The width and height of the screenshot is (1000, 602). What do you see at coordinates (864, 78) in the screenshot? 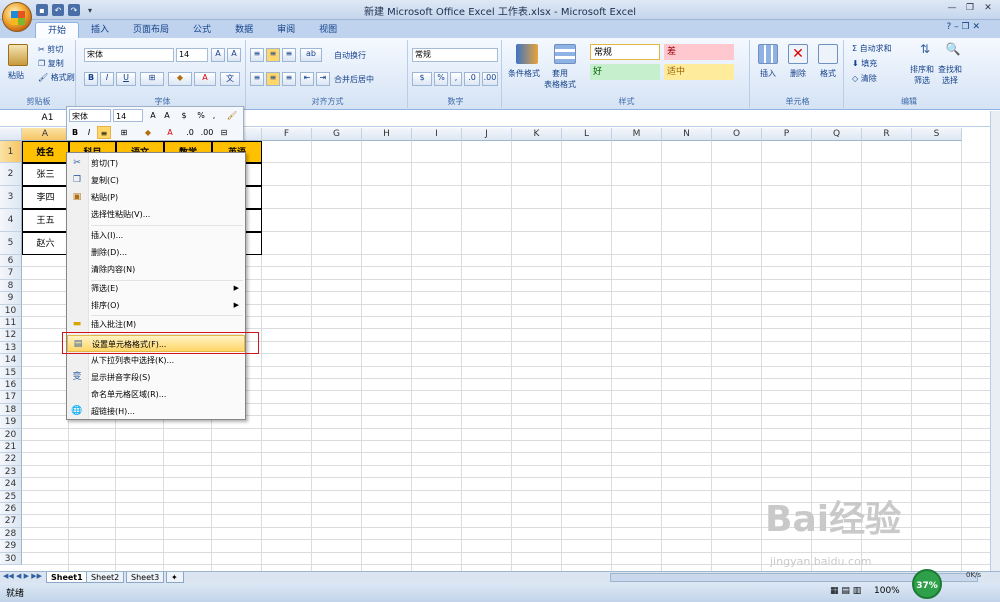
I see `clear-button: ◇ 清除` at bounding box center [864, 78].